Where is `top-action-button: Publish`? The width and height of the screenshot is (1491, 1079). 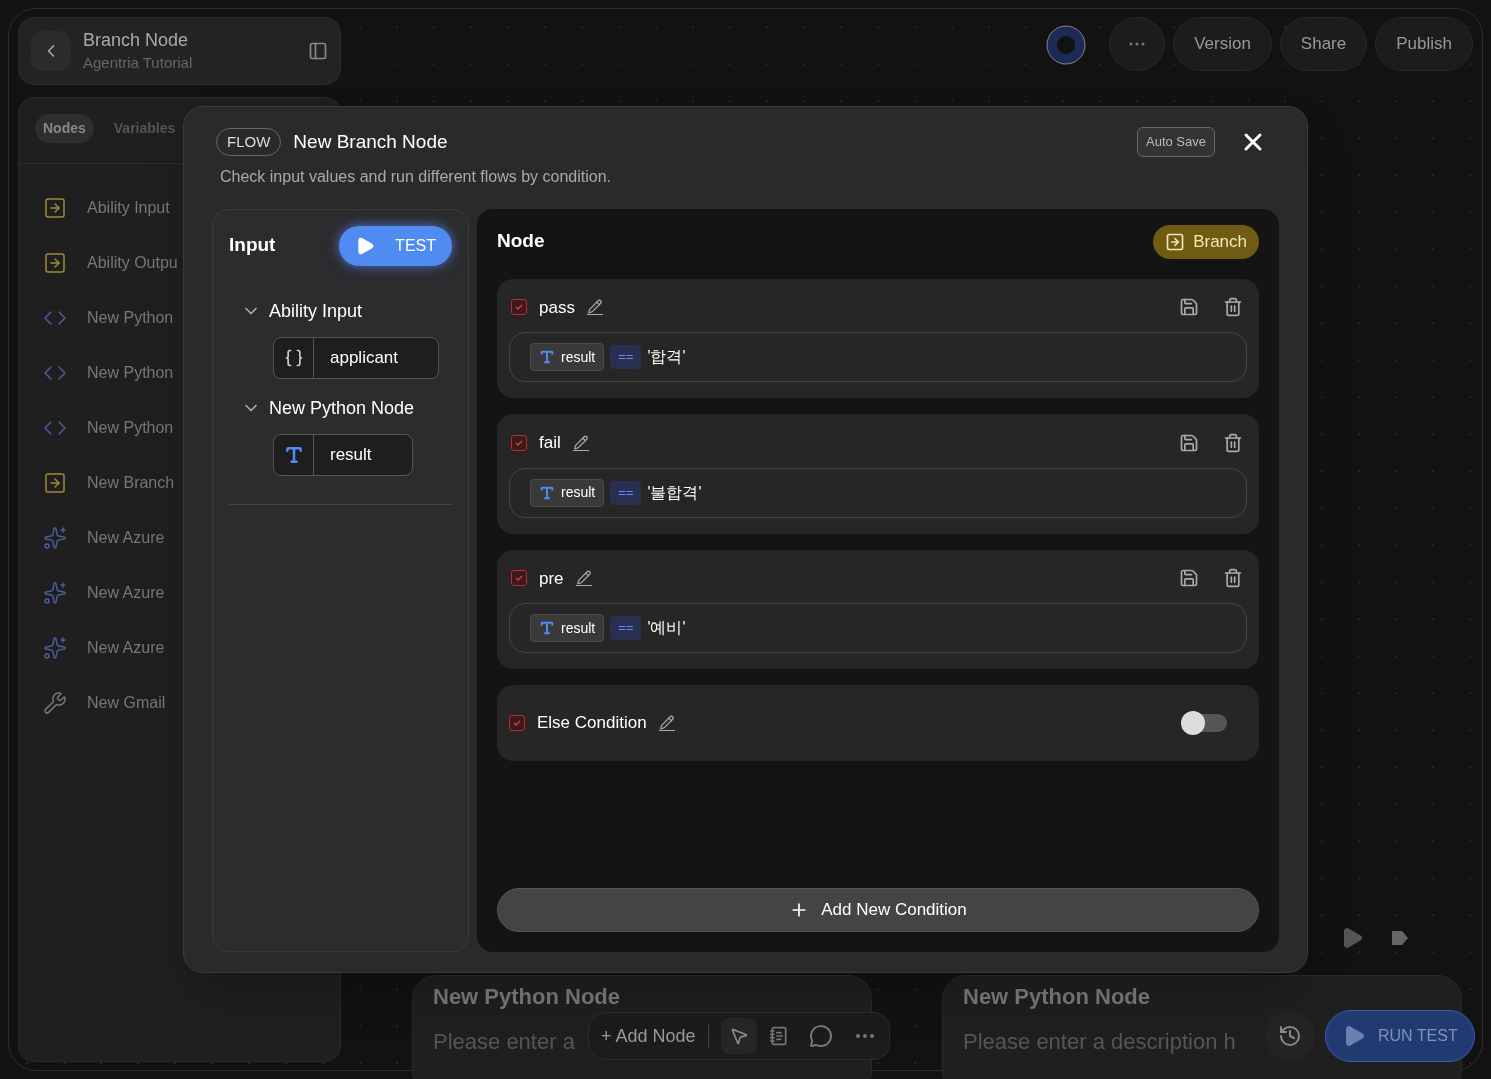
top-action-button: Publish is located at coordinates (1424, 44).